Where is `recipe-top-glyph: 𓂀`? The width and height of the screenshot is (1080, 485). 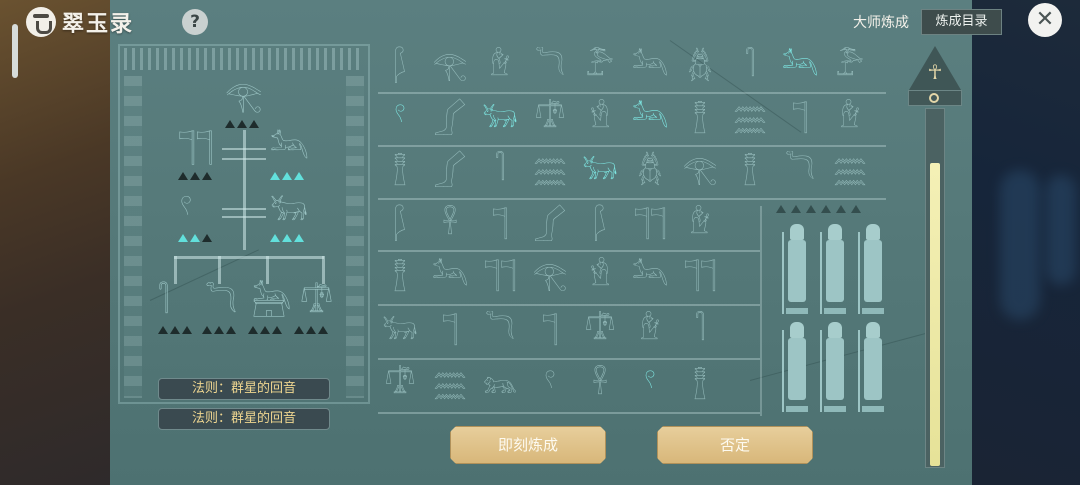 recipe-top-glyph: 𓂀 is located at coordinates (243, 97).